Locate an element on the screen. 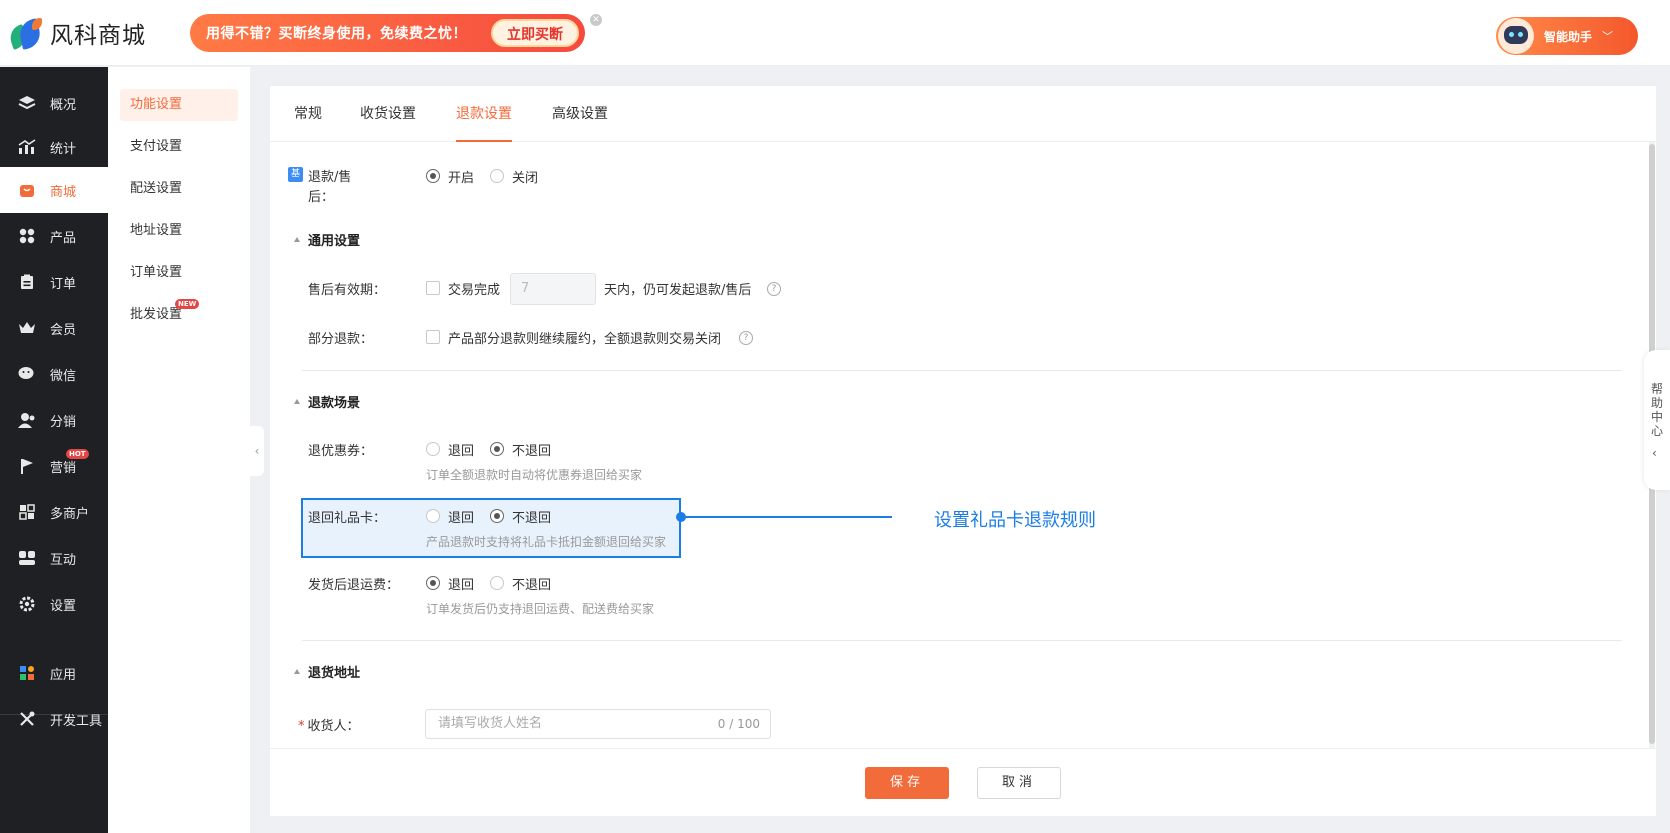 This screenshot has height=833, width=1670. aftersale-checkbox-label: 交易完成 is located at coordinates (474, 288).